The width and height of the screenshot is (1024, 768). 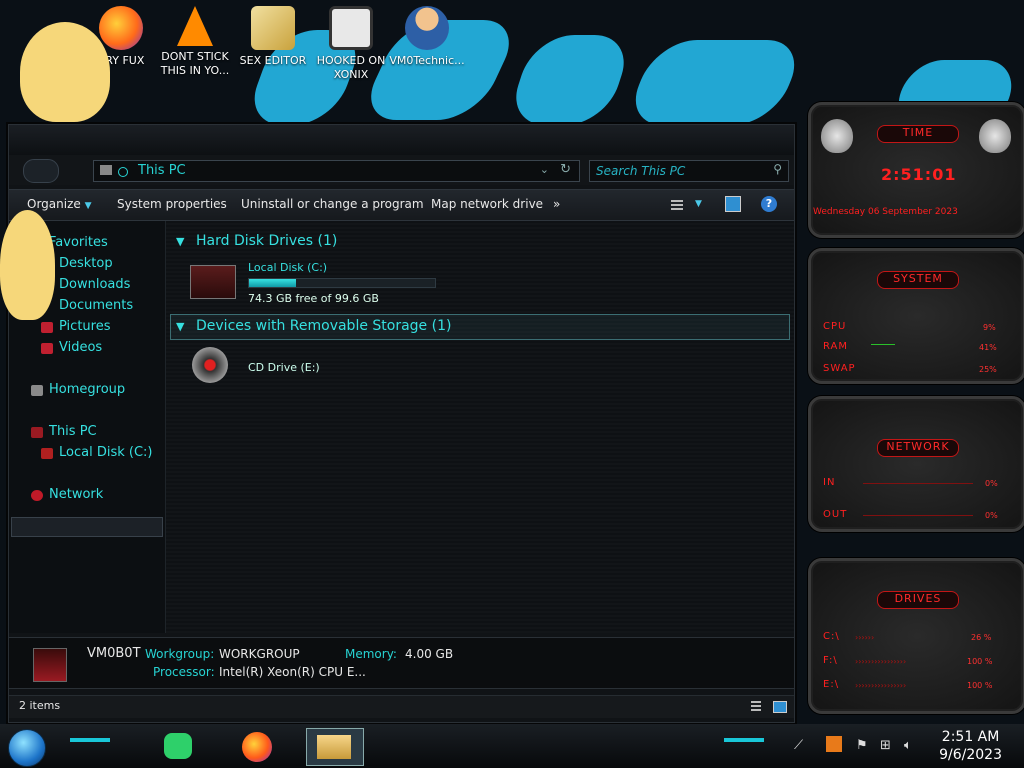 What do you see at coordinates (76, 494) in the screenshot?
I see `nav-network: Network` at bounding box center [76, 494].